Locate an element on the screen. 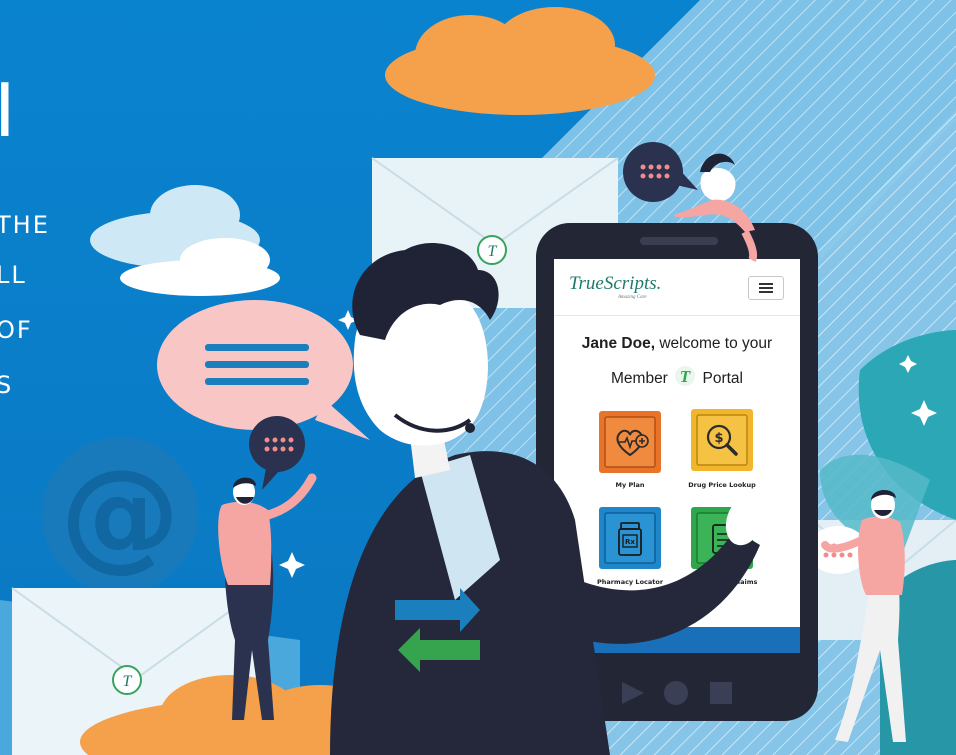 The width and height of the screenshot is (956, 755). truescripts-logo-icon: T is located at coordinates (685, 376).